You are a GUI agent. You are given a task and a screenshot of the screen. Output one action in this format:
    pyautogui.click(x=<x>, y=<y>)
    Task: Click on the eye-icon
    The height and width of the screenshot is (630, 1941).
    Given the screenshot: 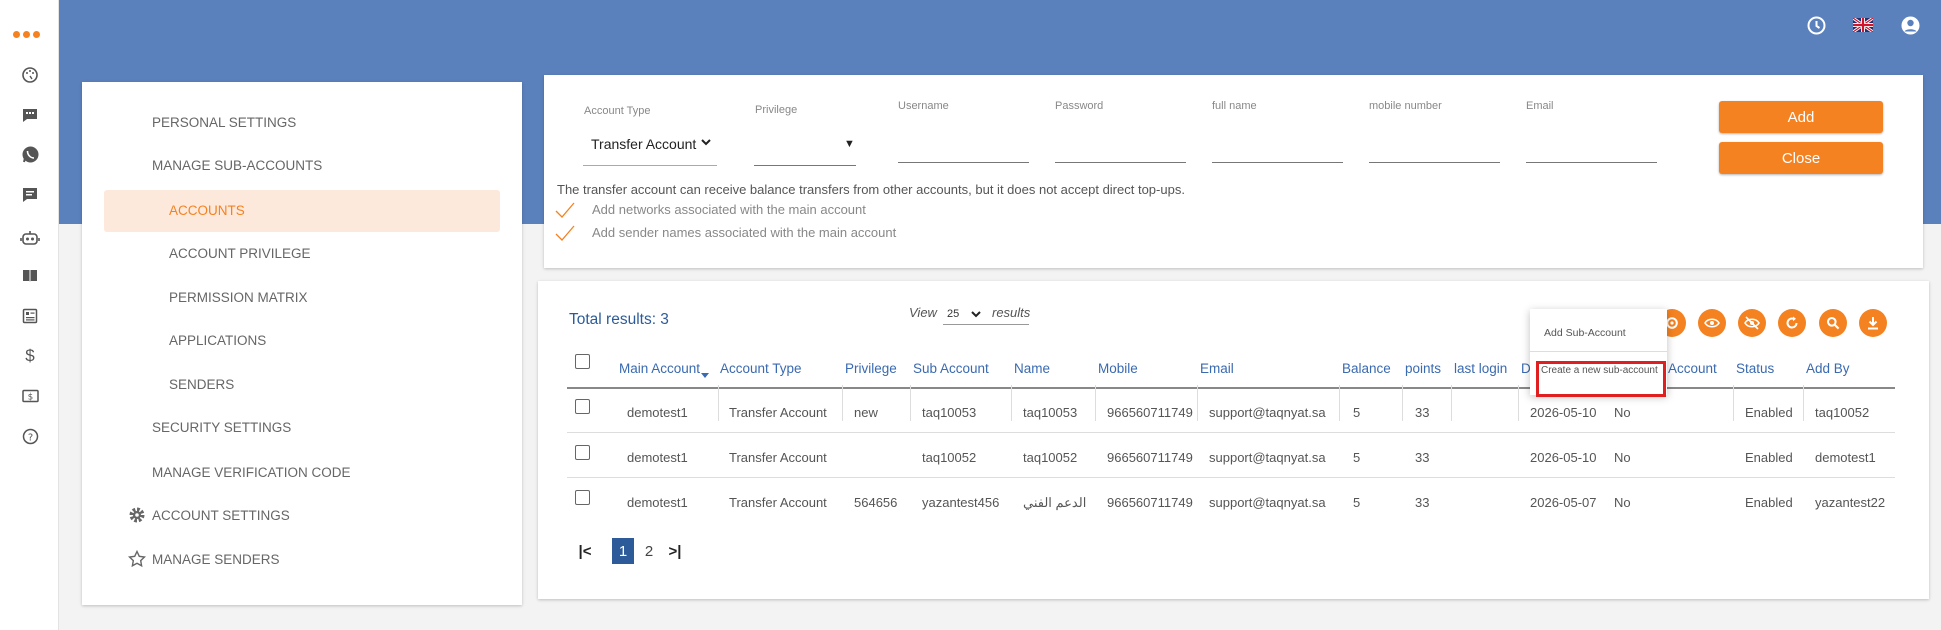 What is the action you would take?
    pyautogui.click(x=1712, y=323)
    